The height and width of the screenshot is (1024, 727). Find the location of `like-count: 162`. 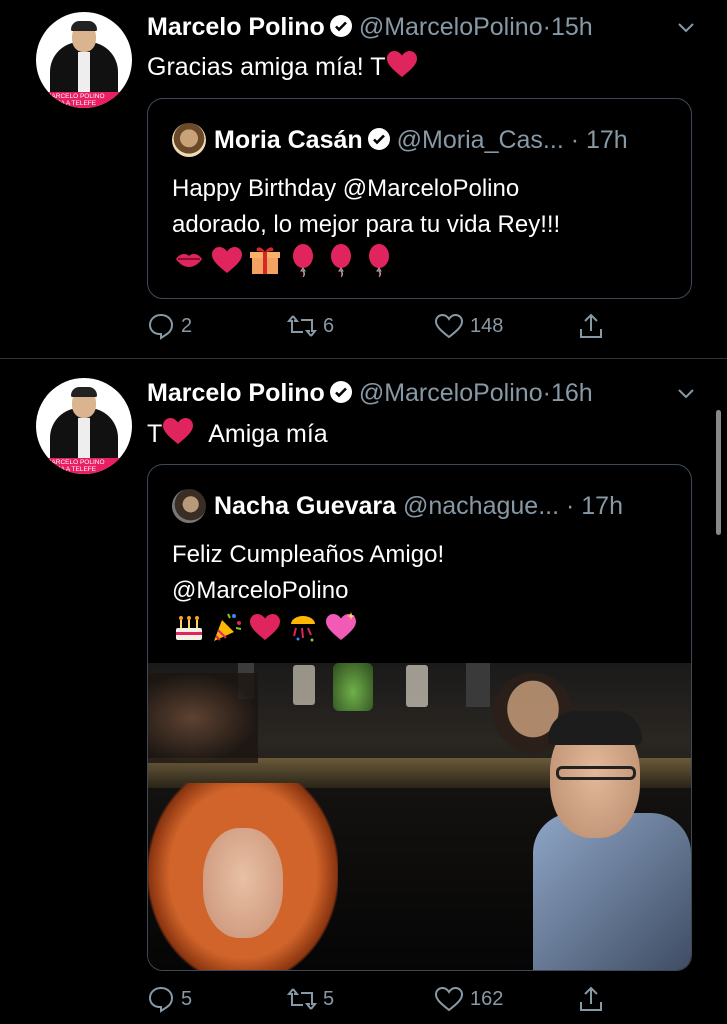

like-count: 162 is located at coordinates (487, 998).